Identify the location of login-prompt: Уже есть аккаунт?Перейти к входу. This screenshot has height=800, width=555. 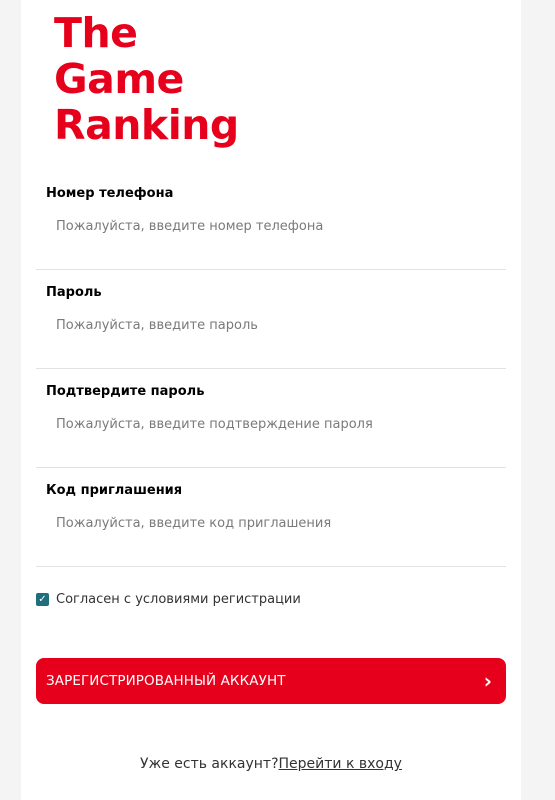
(271, 764).